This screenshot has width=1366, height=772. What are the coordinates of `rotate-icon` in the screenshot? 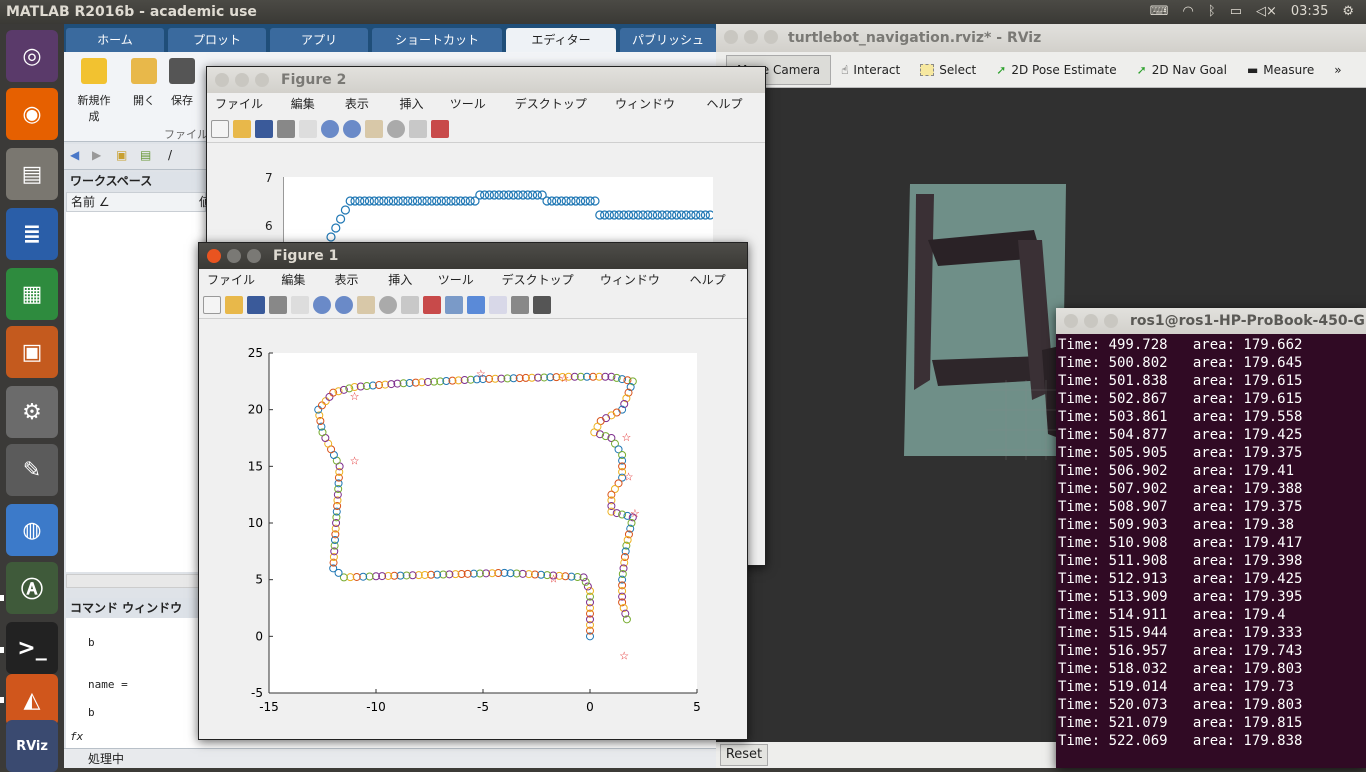 It's located at (388, 304).